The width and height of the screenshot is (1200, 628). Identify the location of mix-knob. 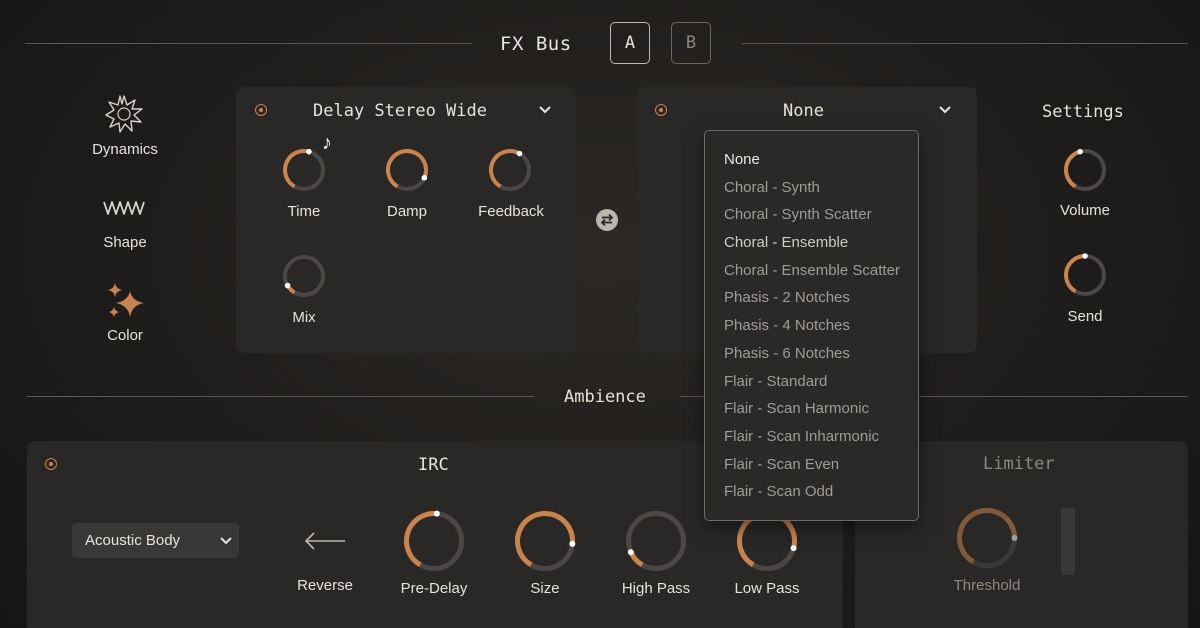
(304, 276).